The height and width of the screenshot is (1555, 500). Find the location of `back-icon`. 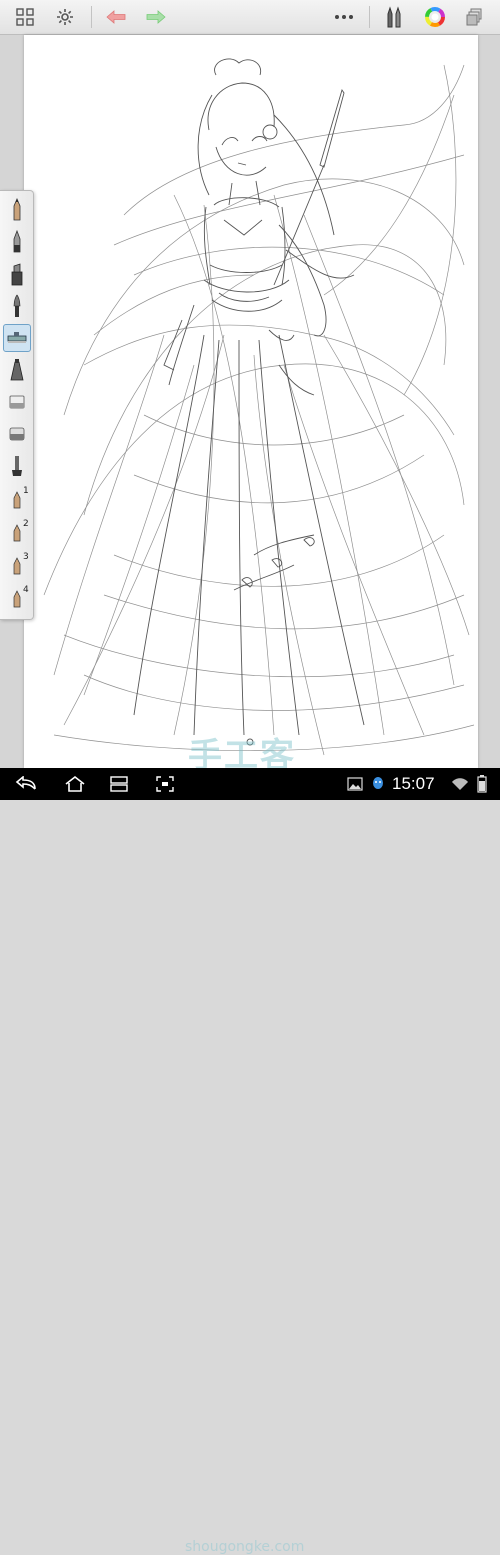

back-icon is located at coordinates (27, 784).